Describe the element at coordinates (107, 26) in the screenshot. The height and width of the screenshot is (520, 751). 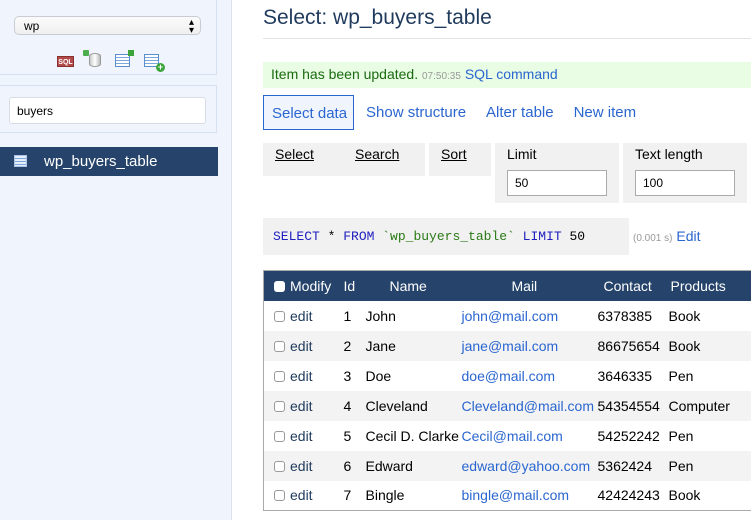
I see `database-select: wp ▴ ▾` at that location.